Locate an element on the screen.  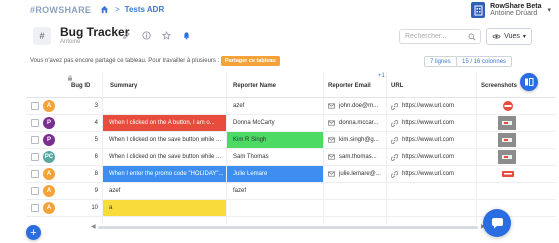
cell-bug-id: 6 is located at coordinates (87, 157).